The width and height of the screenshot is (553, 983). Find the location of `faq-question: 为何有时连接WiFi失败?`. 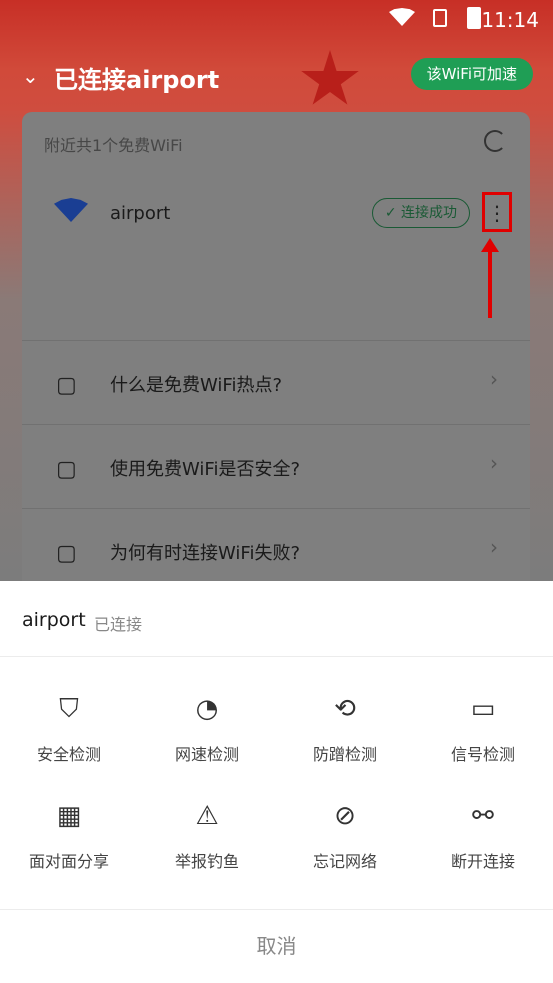

faq-question: 为何有时连接WiFi失败? is located at coordinates (205, 553).